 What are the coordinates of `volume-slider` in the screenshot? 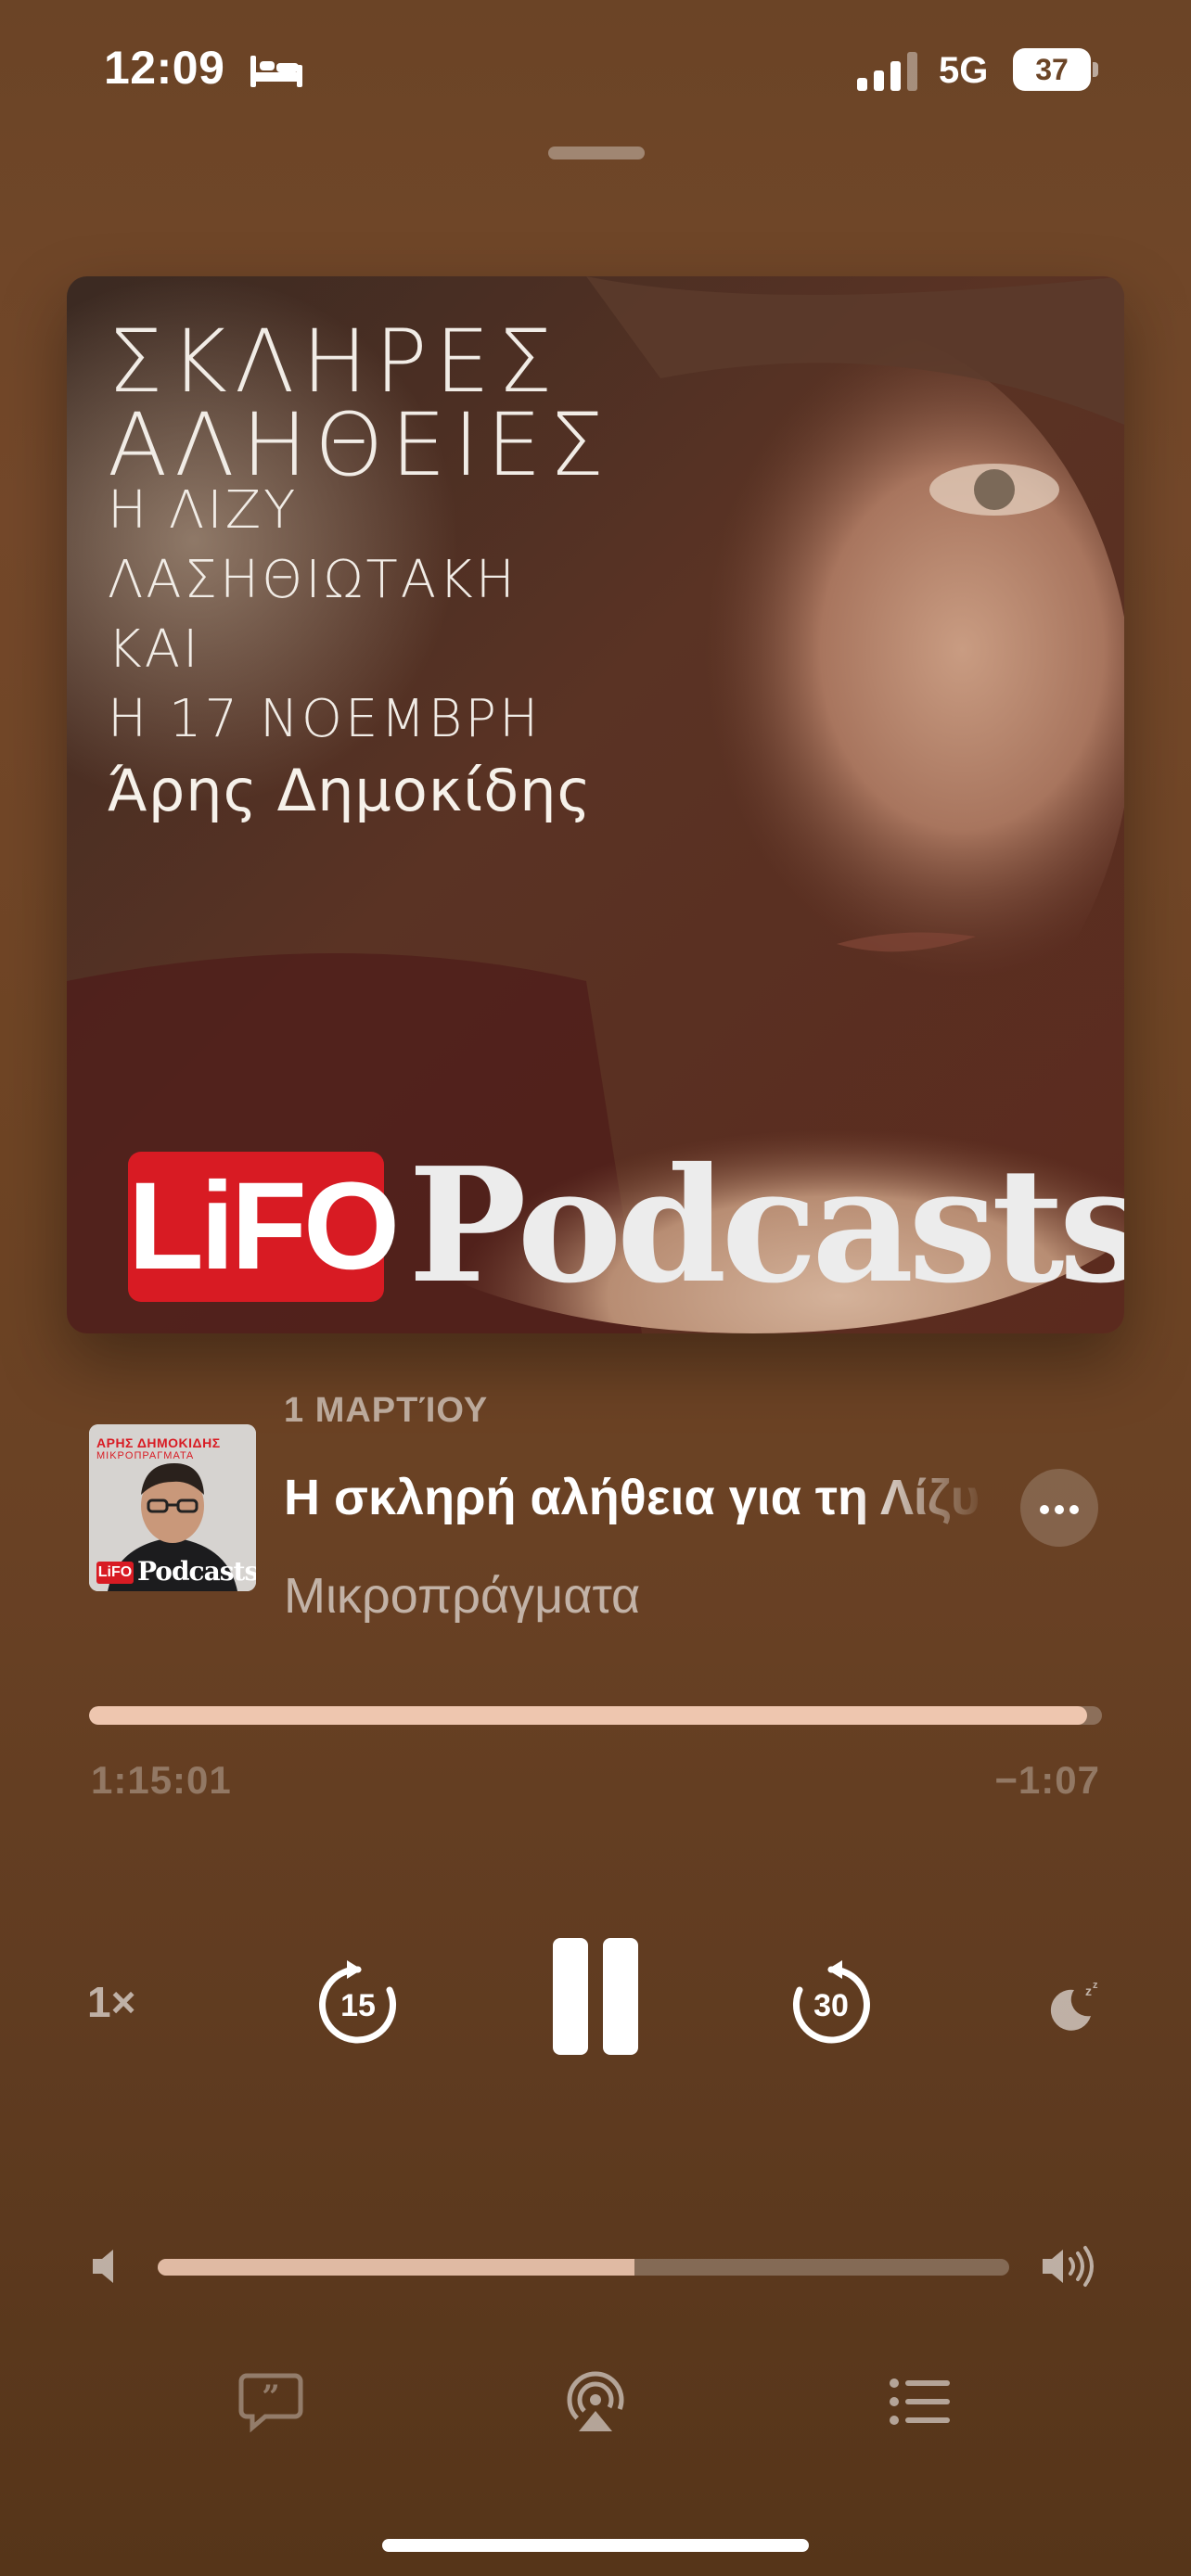 It's located at (584, 2267).